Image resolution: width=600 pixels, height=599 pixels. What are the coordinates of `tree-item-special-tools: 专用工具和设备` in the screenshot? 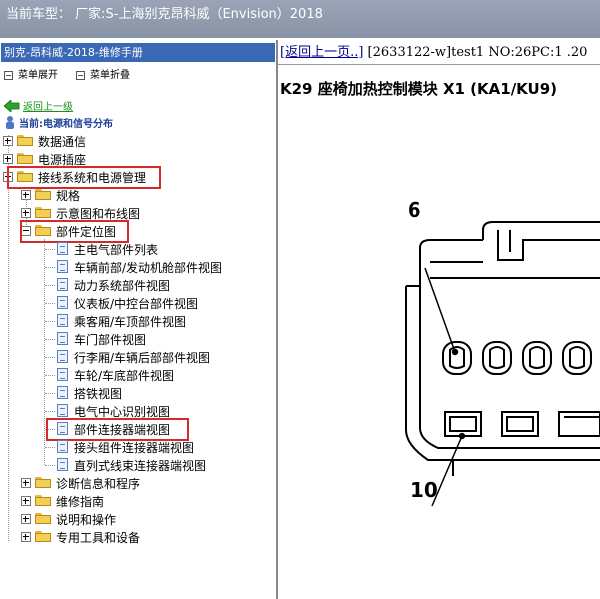 It's located at (141, 537).